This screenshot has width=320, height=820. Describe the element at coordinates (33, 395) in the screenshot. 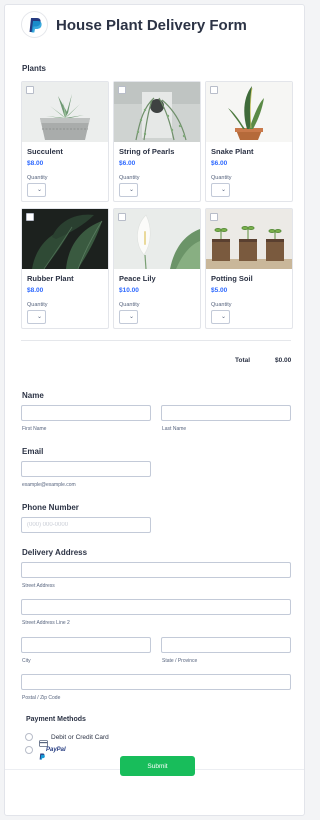

I see `name-label: Name` at that location.